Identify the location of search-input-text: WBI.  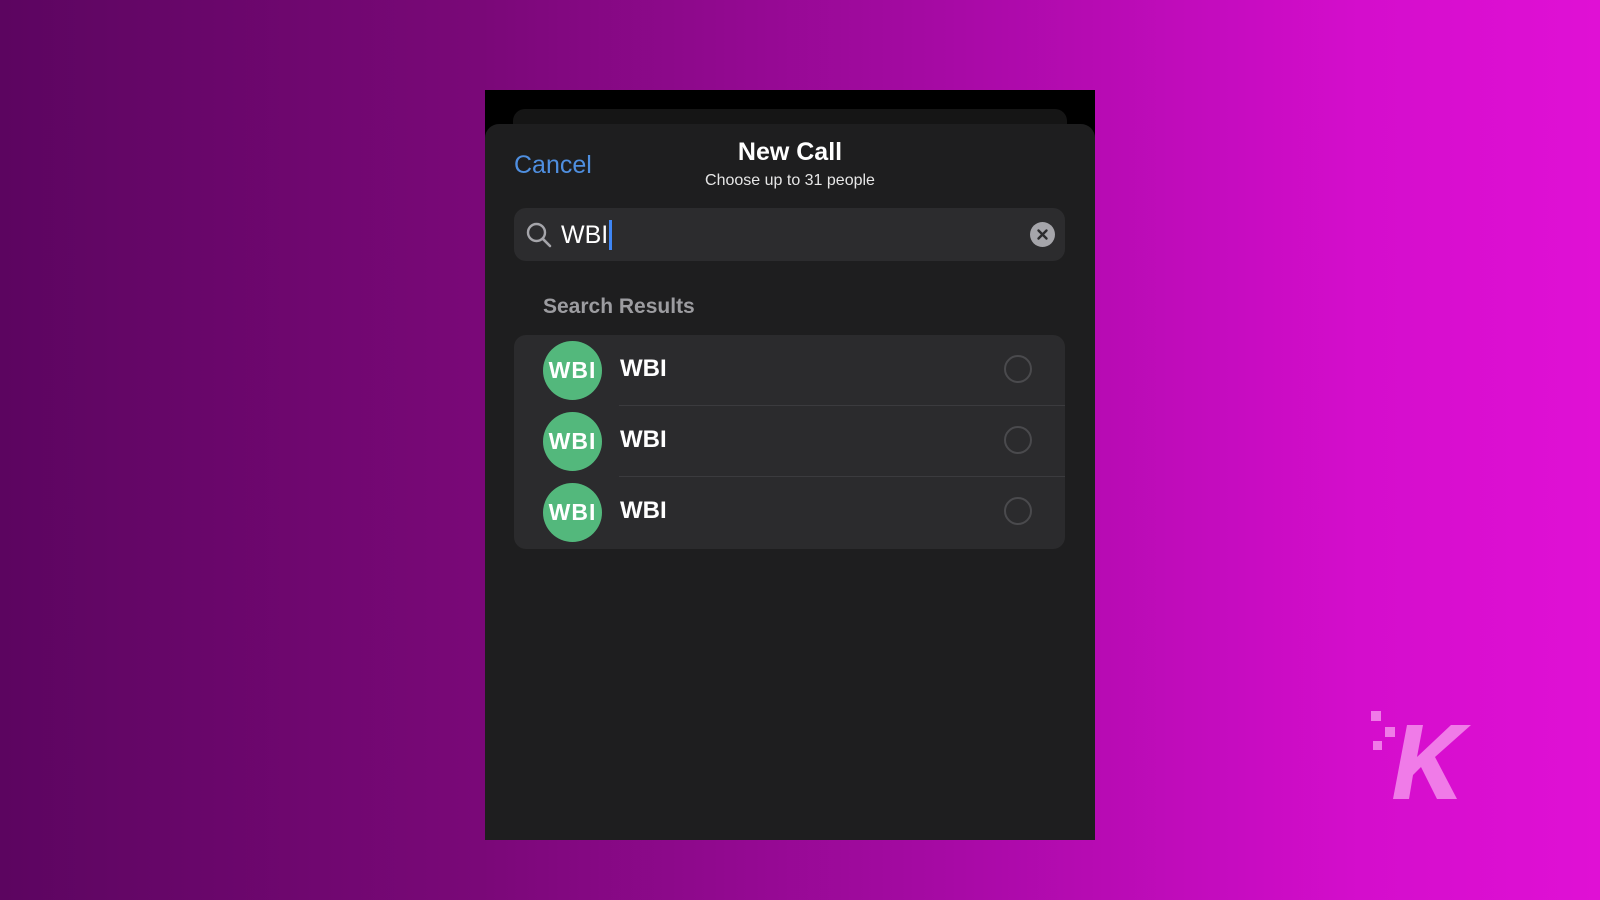
(585, 235).